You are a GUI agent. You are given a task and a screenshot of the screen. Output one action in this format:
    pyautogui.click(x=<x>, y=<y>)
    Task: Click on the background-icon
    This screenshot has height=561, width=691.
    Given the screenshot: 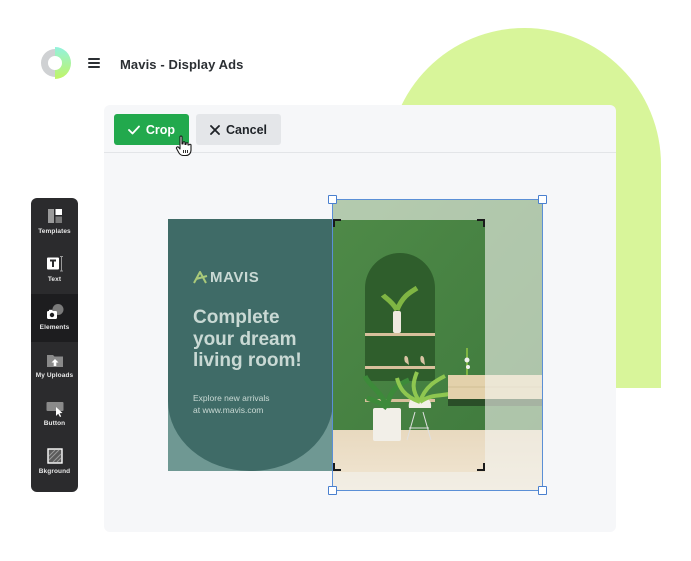 What is the action you would take?
    pyautogui.click(x=55, y=456)
    